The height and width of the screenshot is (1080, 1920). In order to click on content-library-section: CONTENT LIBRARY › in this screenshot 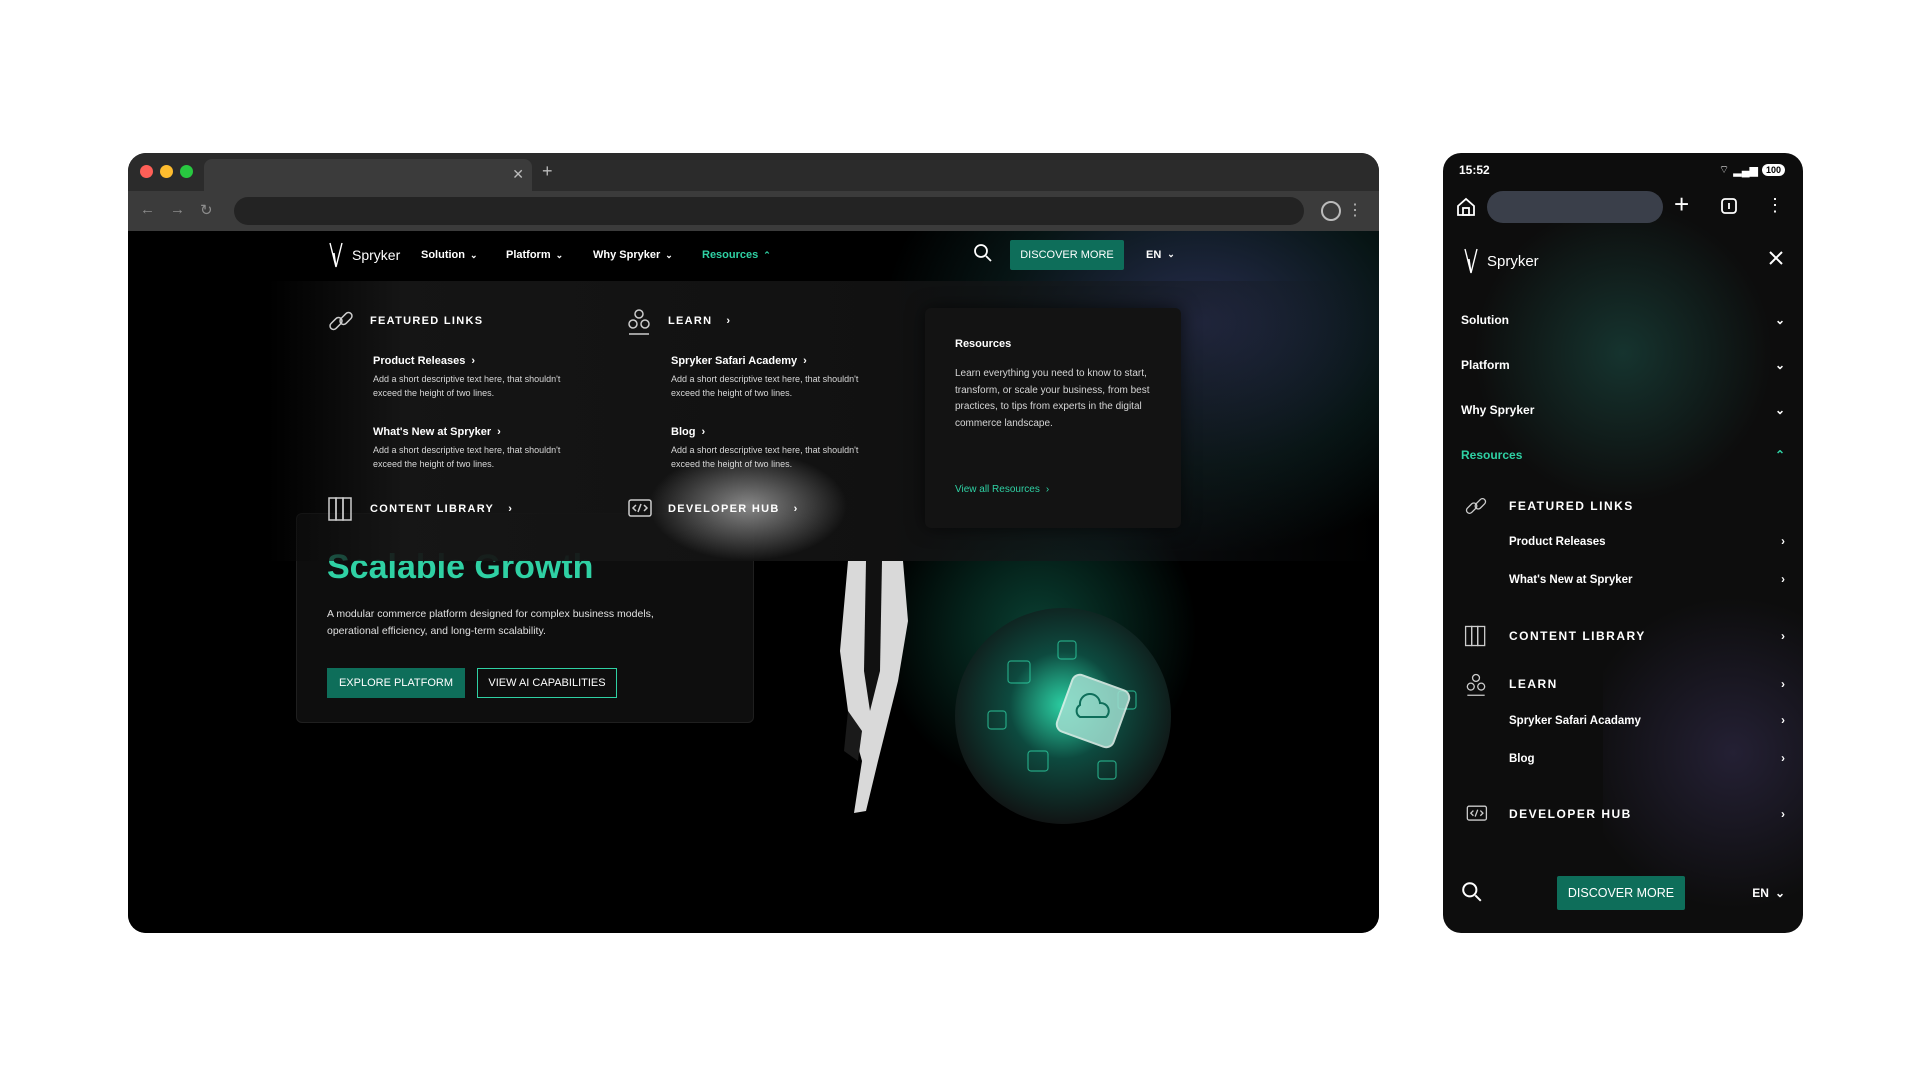, I will do `click(419, 509)`.